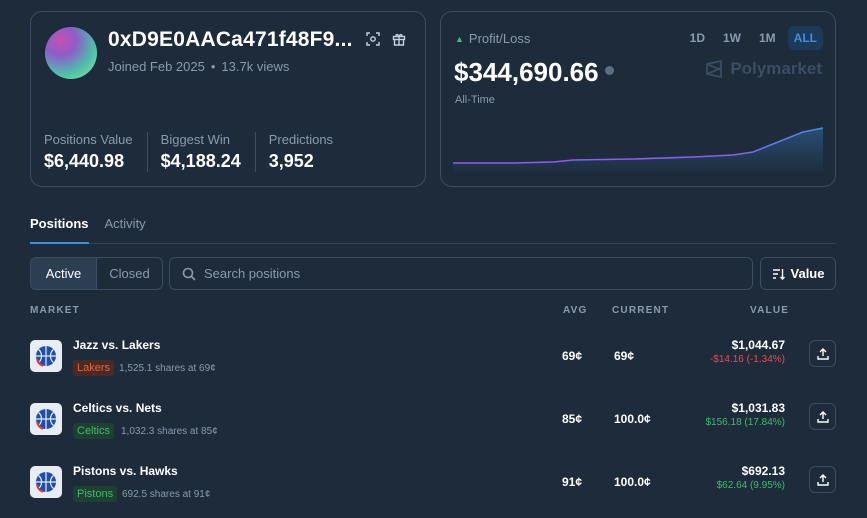 The width and height of the screenshot is (867, 518). Describe the element at coordinates (156, 66) in the screenshot. I see `joined-date: Joined Feb 2025` at that location.